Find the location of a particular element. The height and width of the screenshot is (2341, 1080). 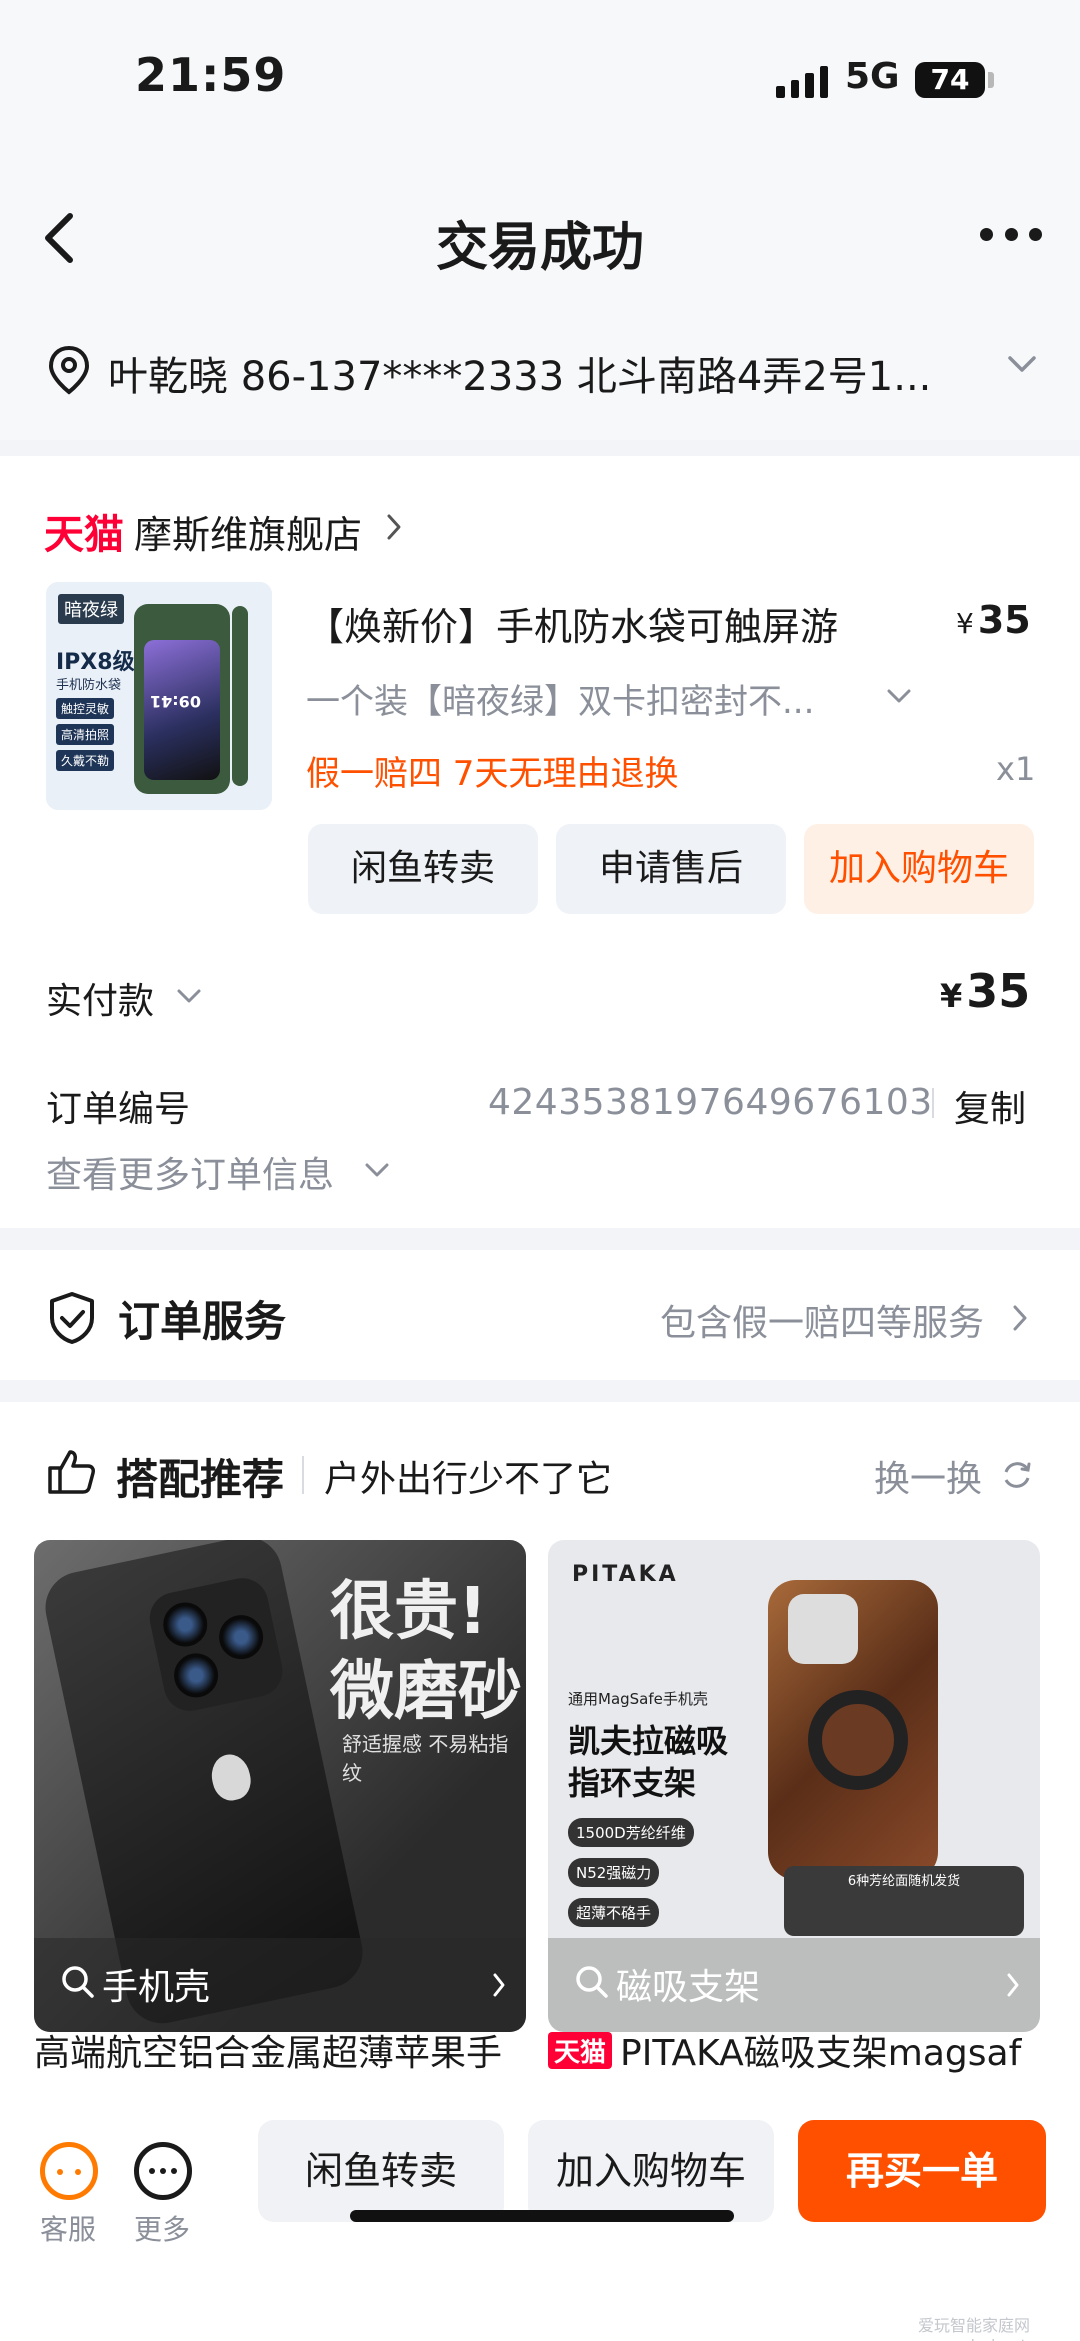

image-ipx-sub: 手机防水袋 is located at coordinates (89, 685).